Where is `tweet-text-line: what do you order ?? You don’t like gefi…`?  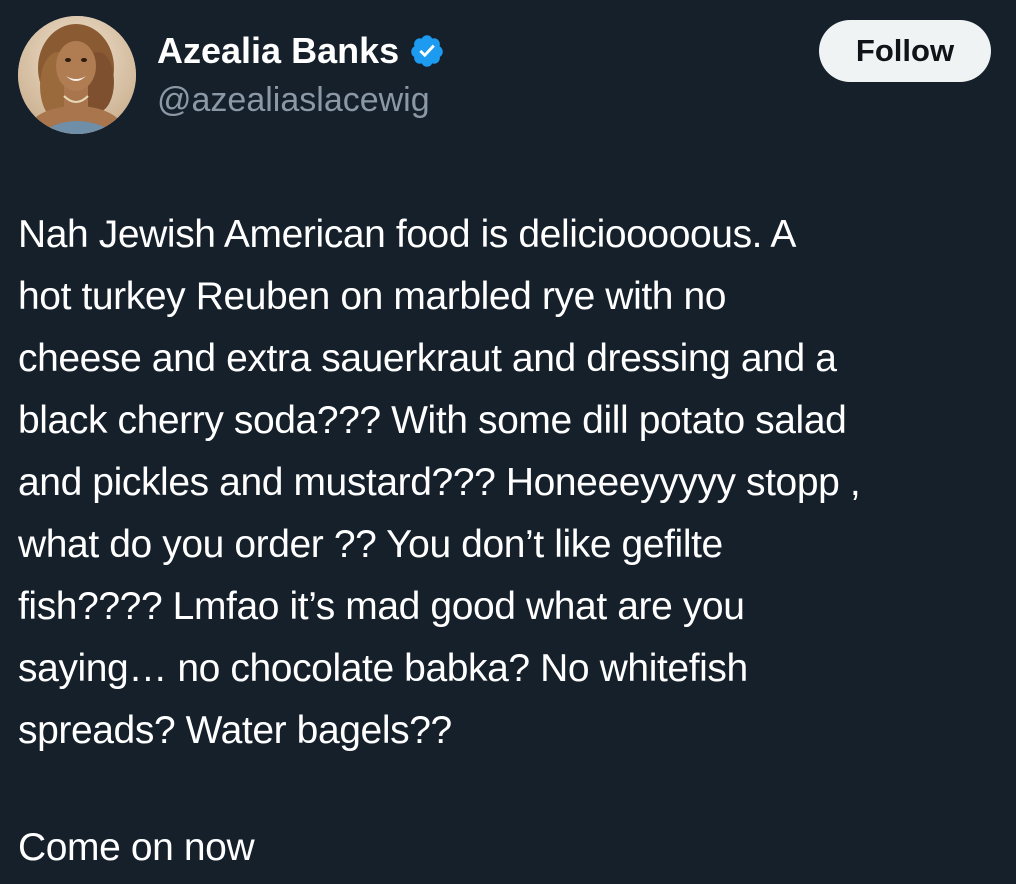
tweet-text-line: what do you order ?? You don’t like gefi… is located at coordinates (370, 544).